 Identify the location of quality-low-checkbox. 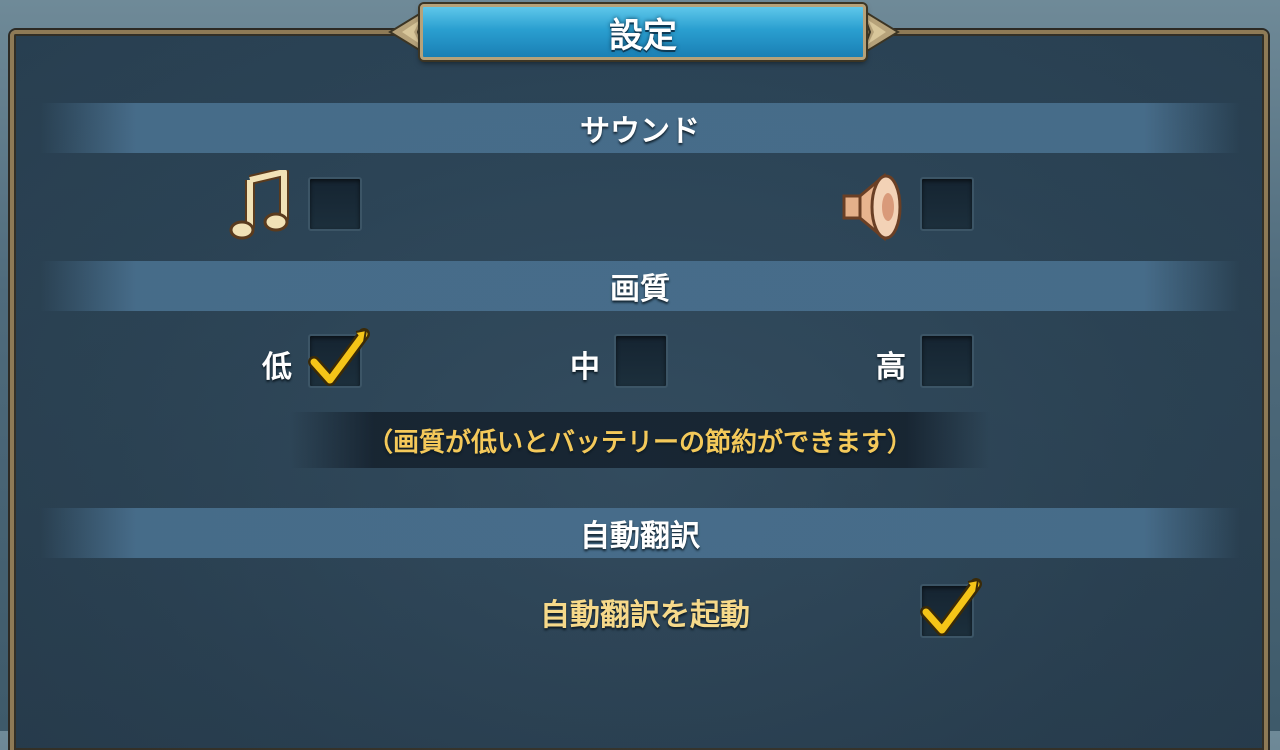
(339, 358).